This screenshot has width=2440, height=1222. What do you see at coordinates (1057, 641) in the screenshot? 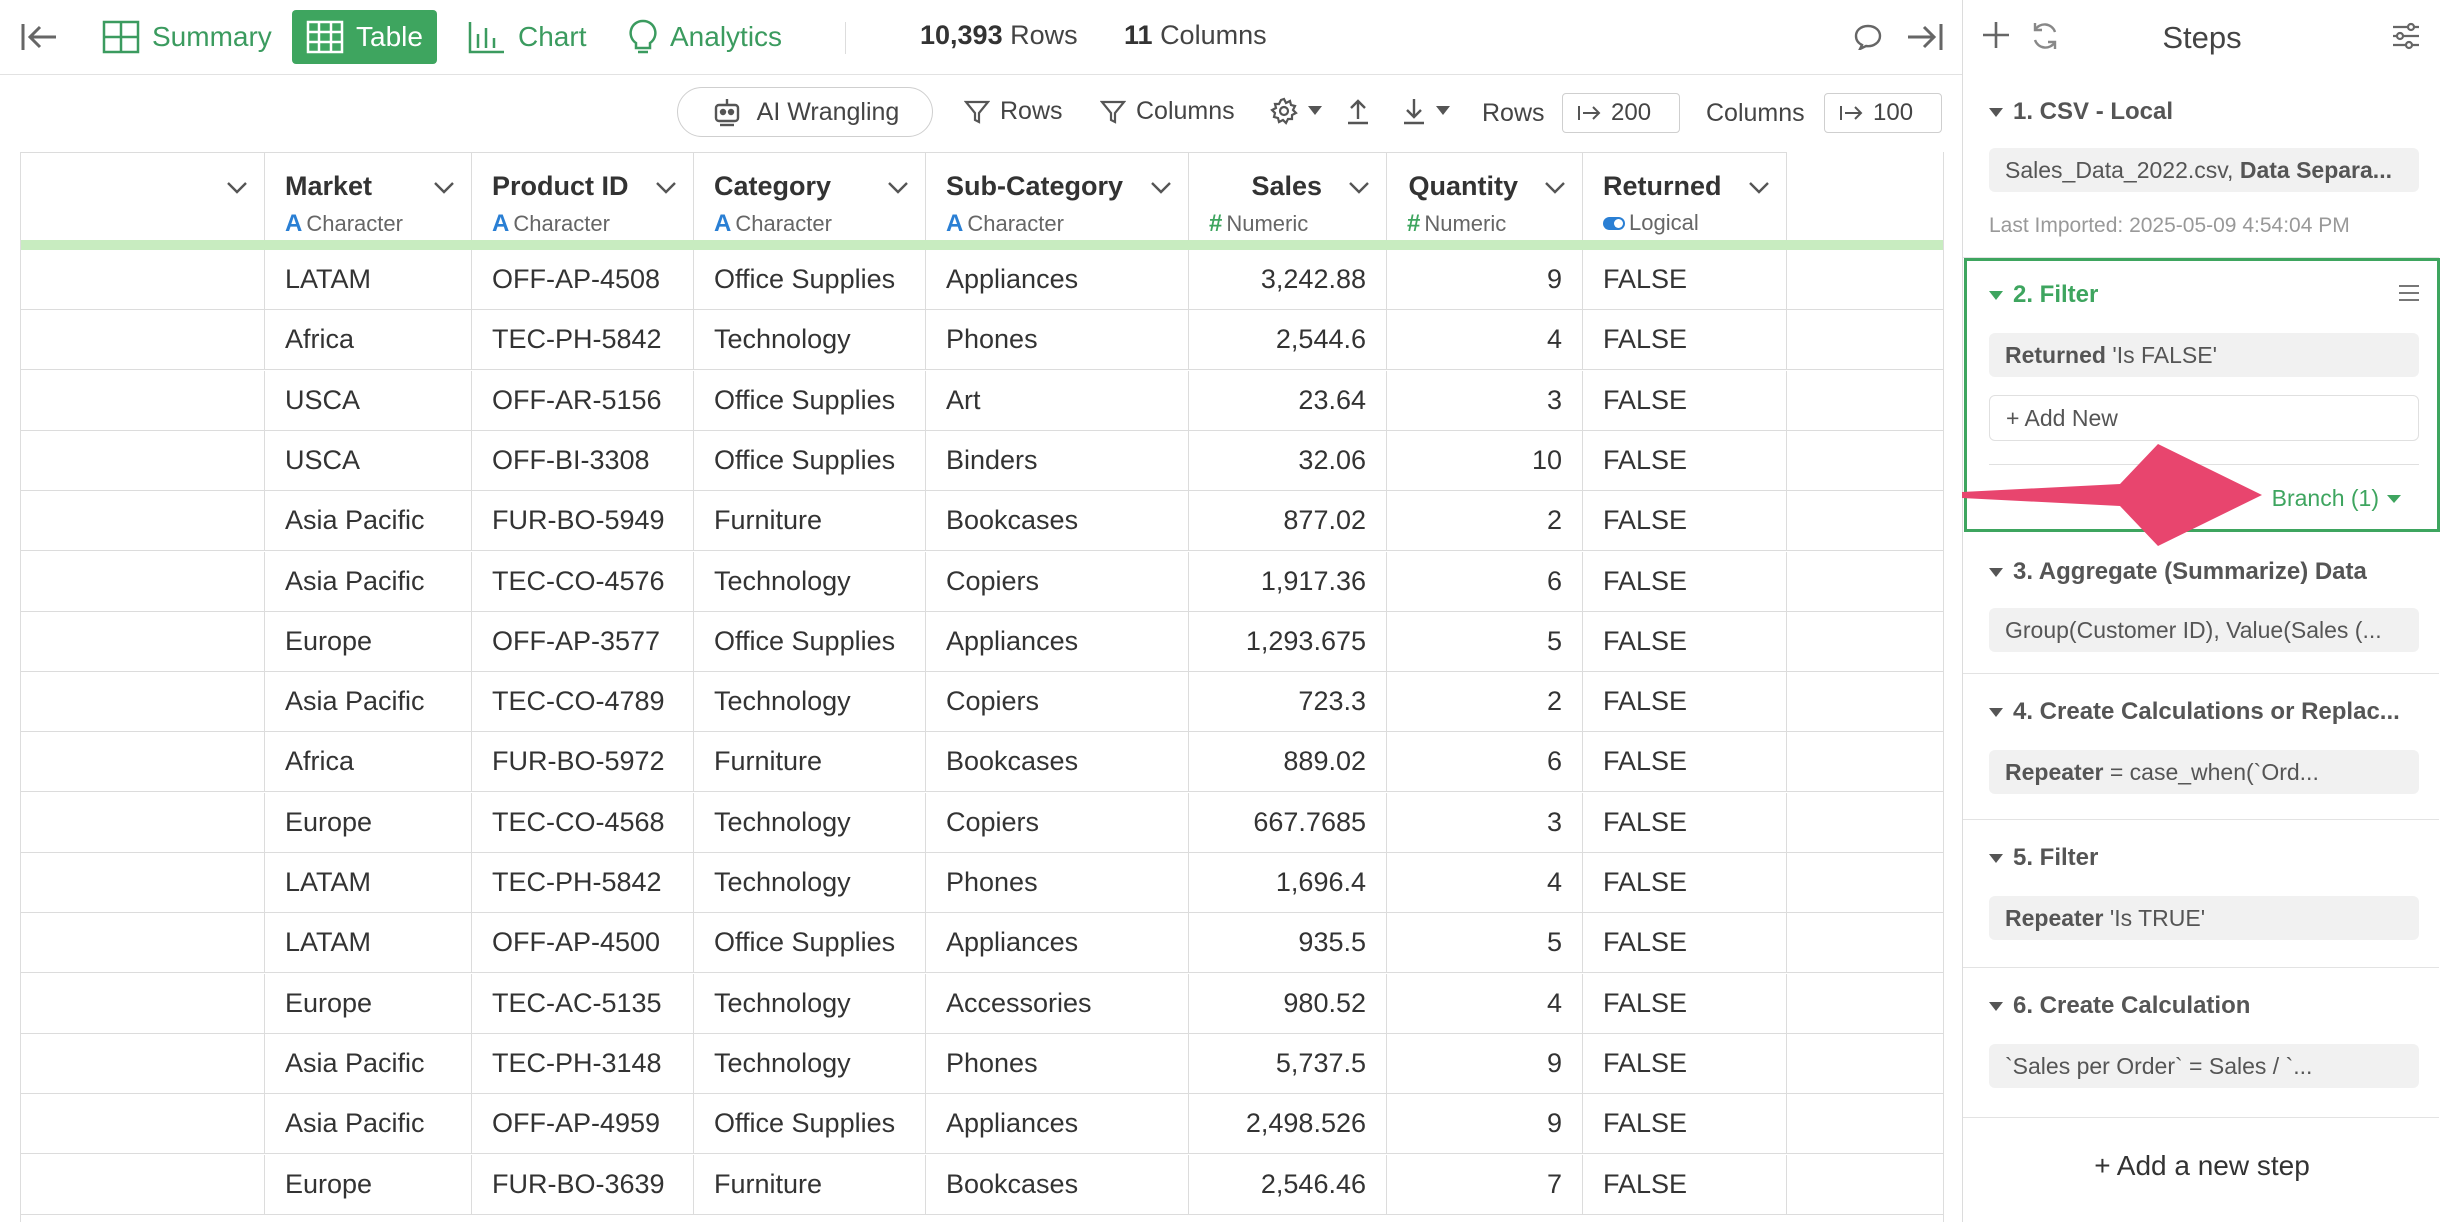
I see `table-cell: Appliances` at bounding box center [1057, 641].